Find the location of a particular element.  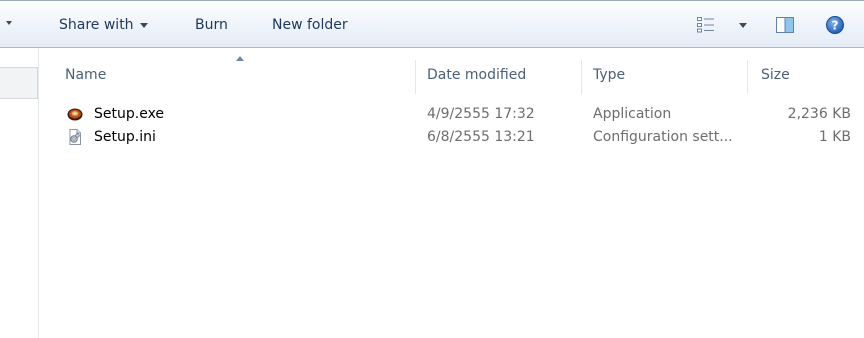

file-name: Setup.ini is located at coordinates (125, 137).